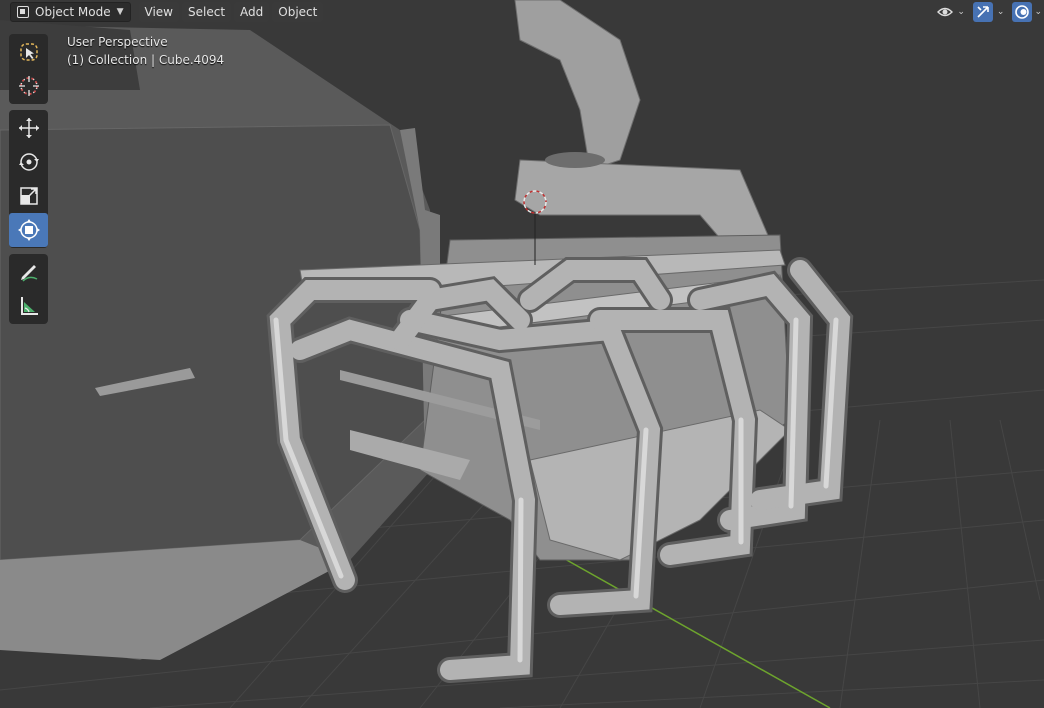 This screenshot has height=708, width=1044. I want to click on mode-dropdown: Object Mode ▼, so click(70, 12).